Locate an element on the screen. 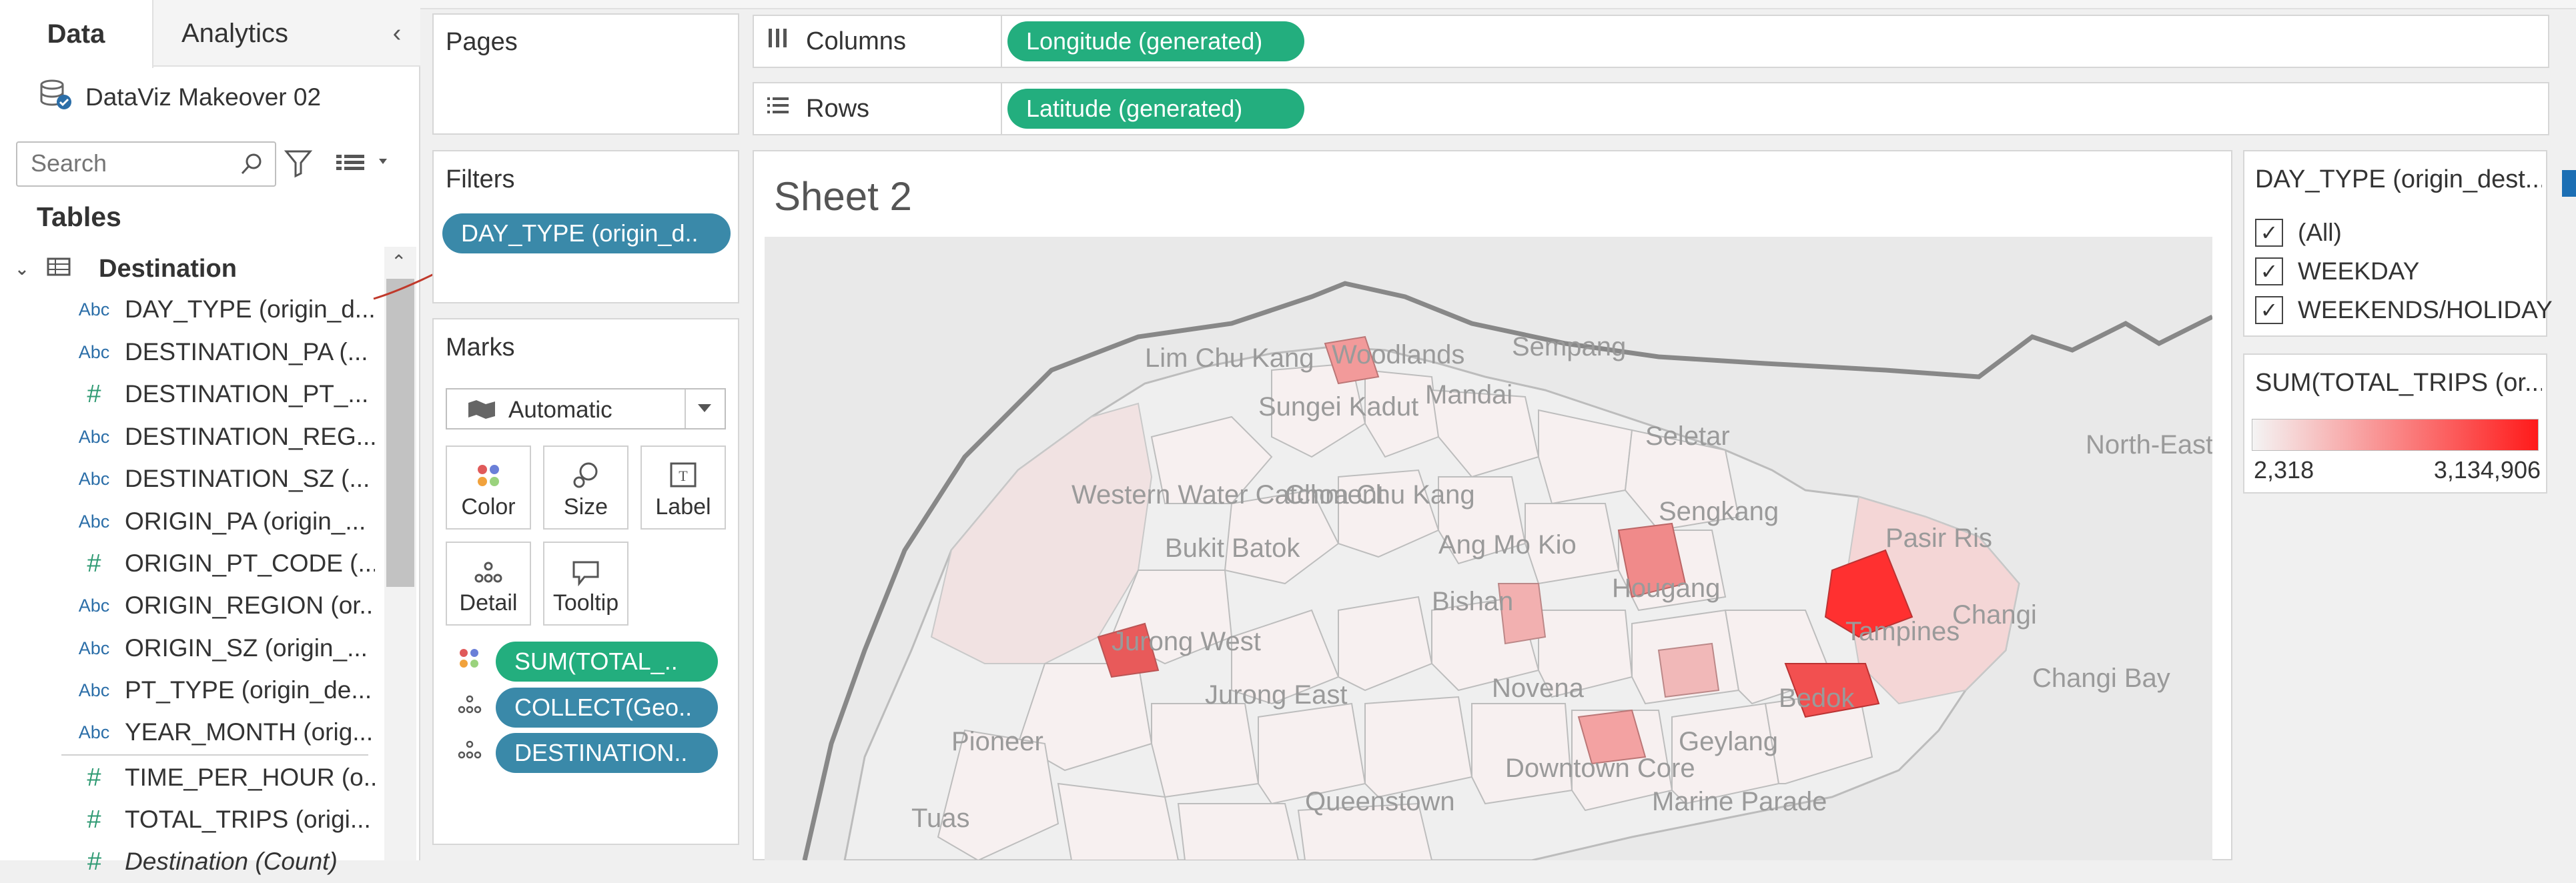 This screenshot has height=883, width=2576. field-search is located at coordinates (146, 164).